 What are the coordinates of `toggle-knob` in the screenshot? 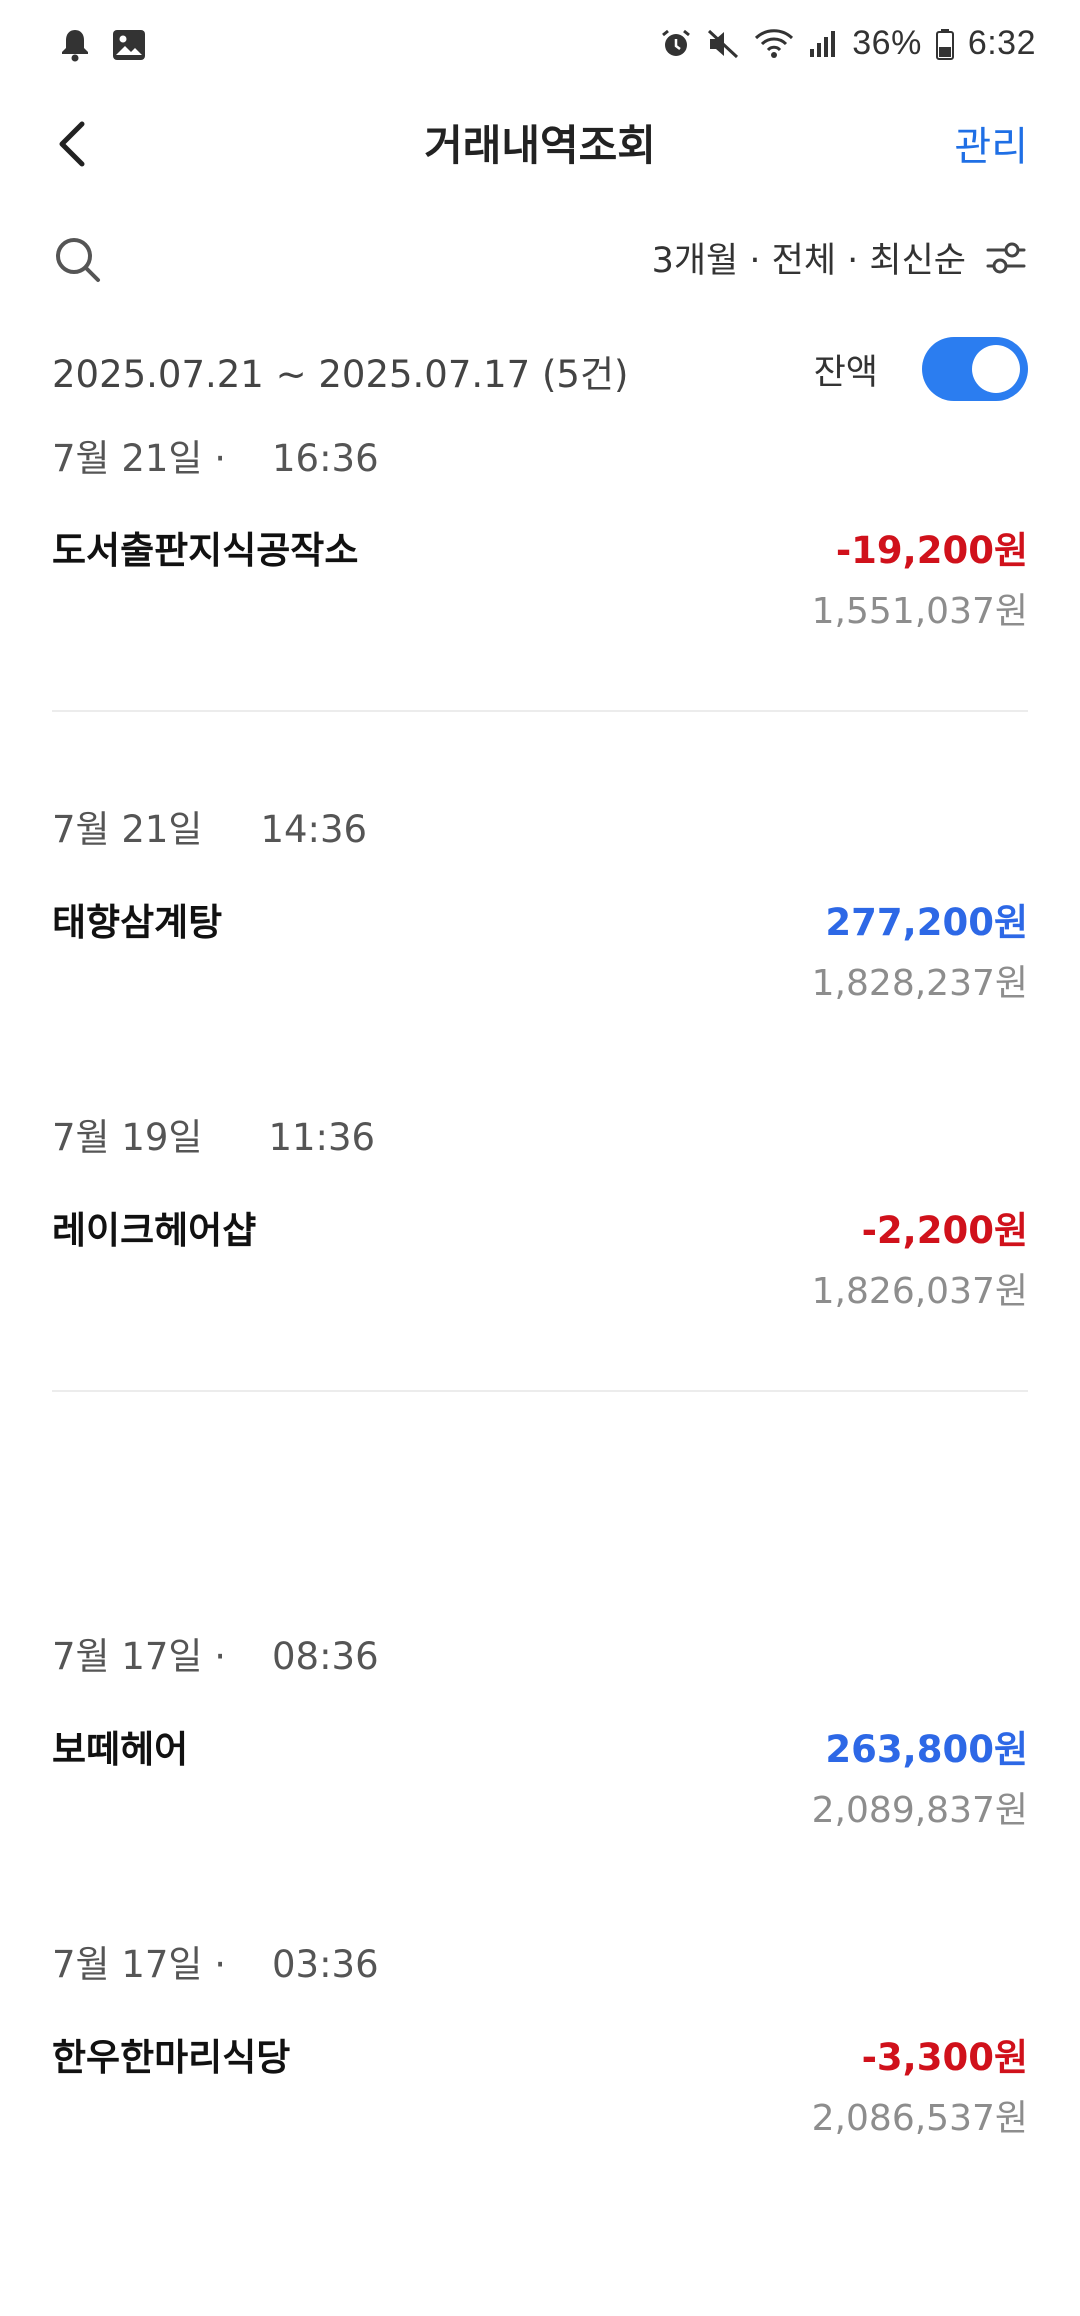 It's located at (996, 369).